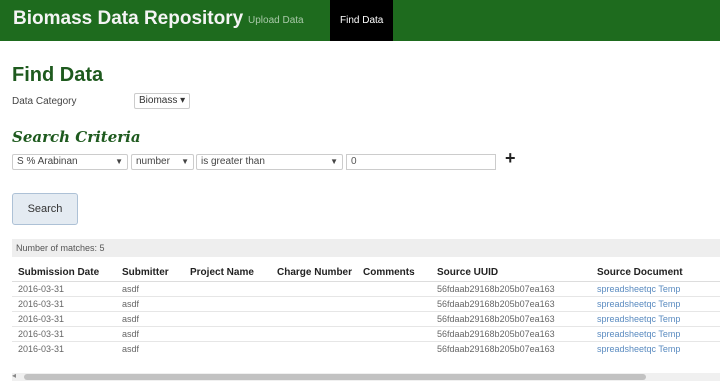  What do you see at coordinates (153, 161) in the screenshot?
I see `type-select-value: number` at bounding box center [153, 161].